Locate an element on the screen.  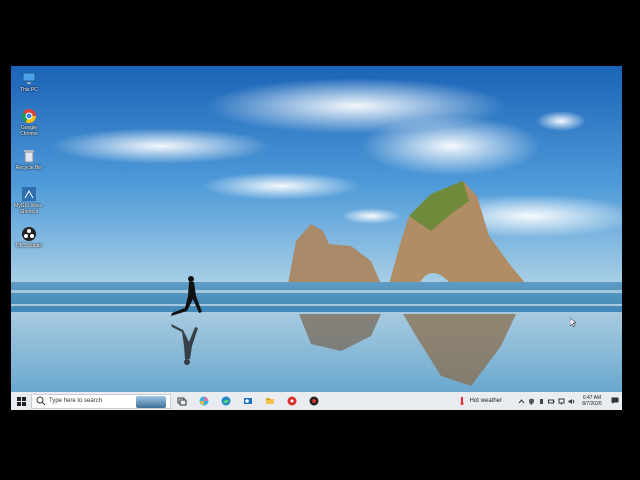
thermometer-icon is located at coordinates (462, 401).